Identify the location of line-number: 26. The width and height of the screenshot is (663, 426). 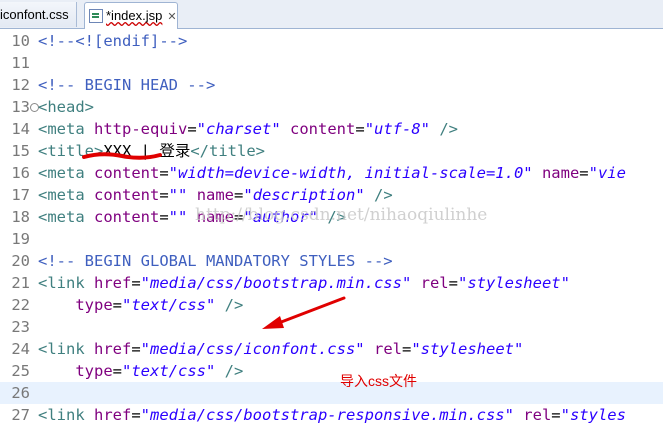
(20, 393).